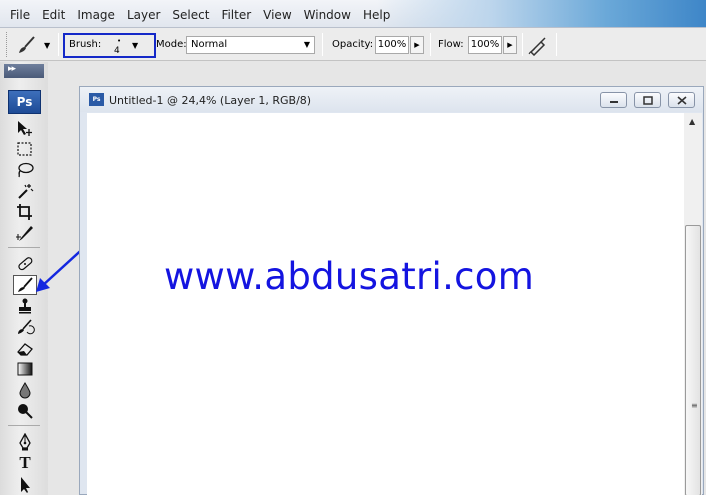  I want to click on crop-icon, so click(24, 212).